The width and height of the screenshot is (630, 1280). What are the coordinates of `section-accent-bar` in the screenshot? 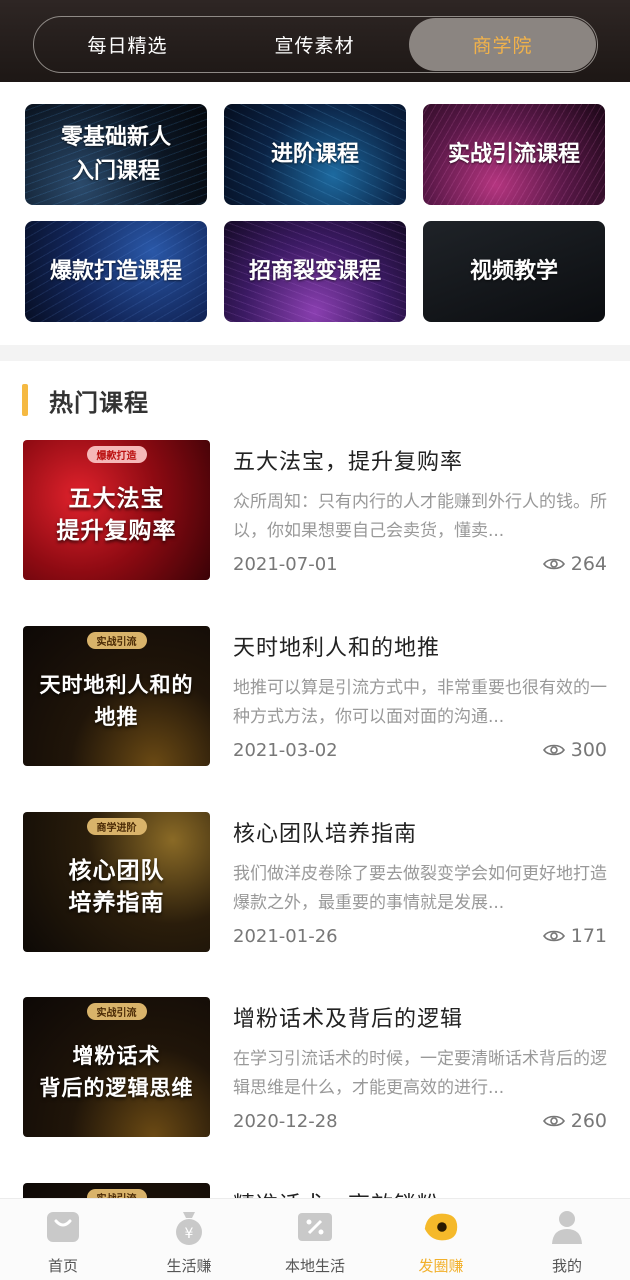 It's located at (25, 400).